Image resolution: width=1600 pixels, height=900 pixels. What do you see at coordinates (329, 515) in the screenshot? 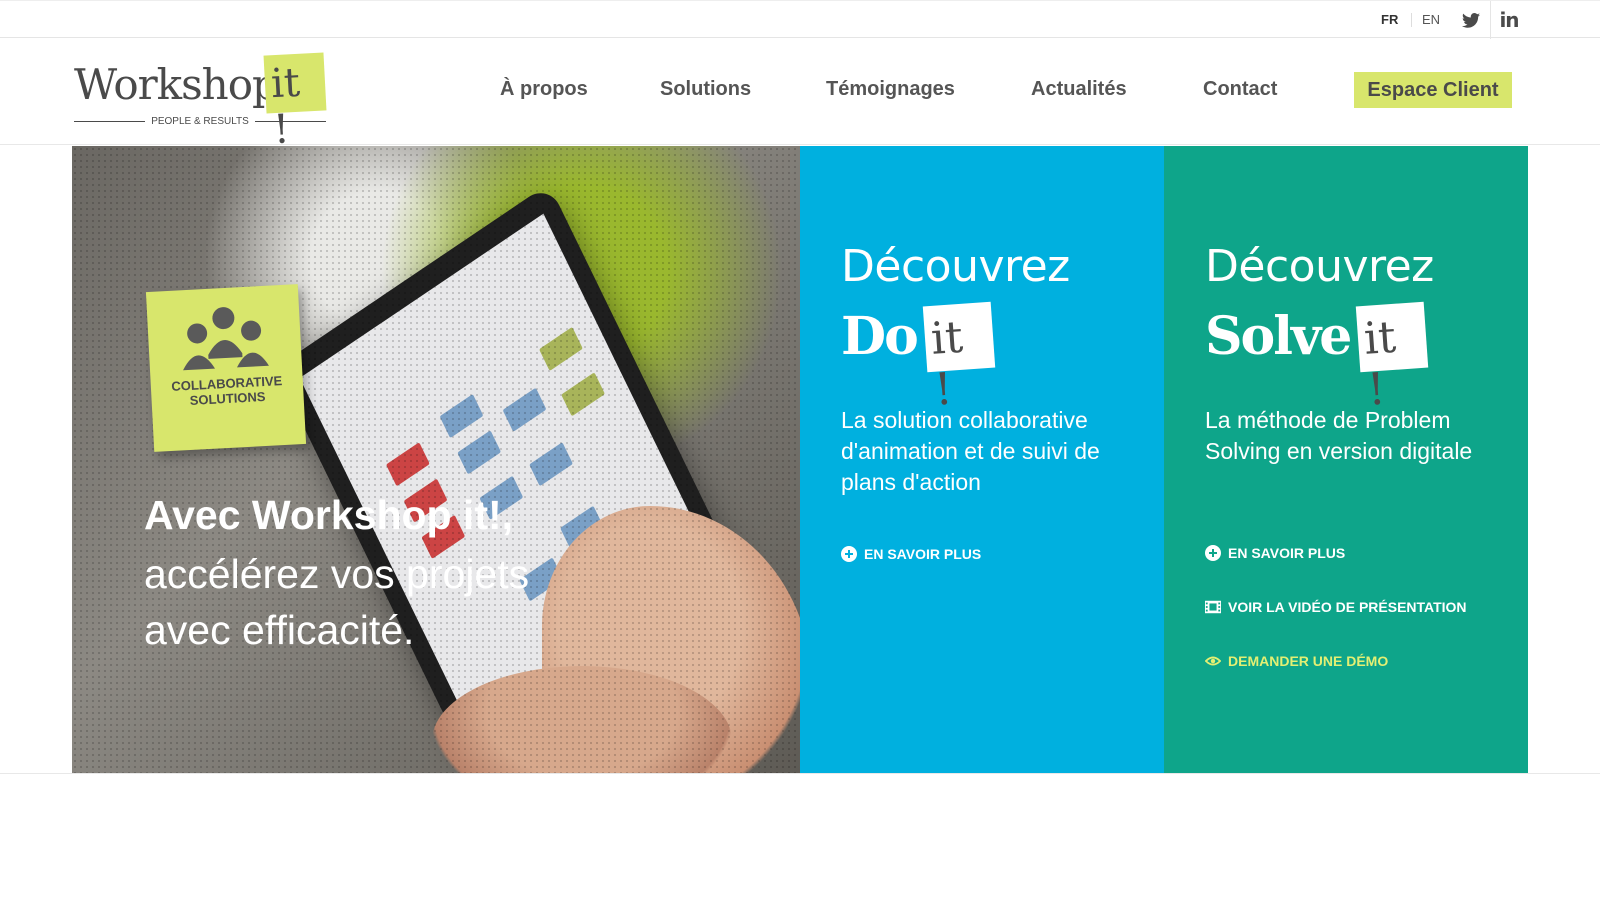
I see `hero-headline: Avec Workshop it!,` at bounding box center [329, 515].